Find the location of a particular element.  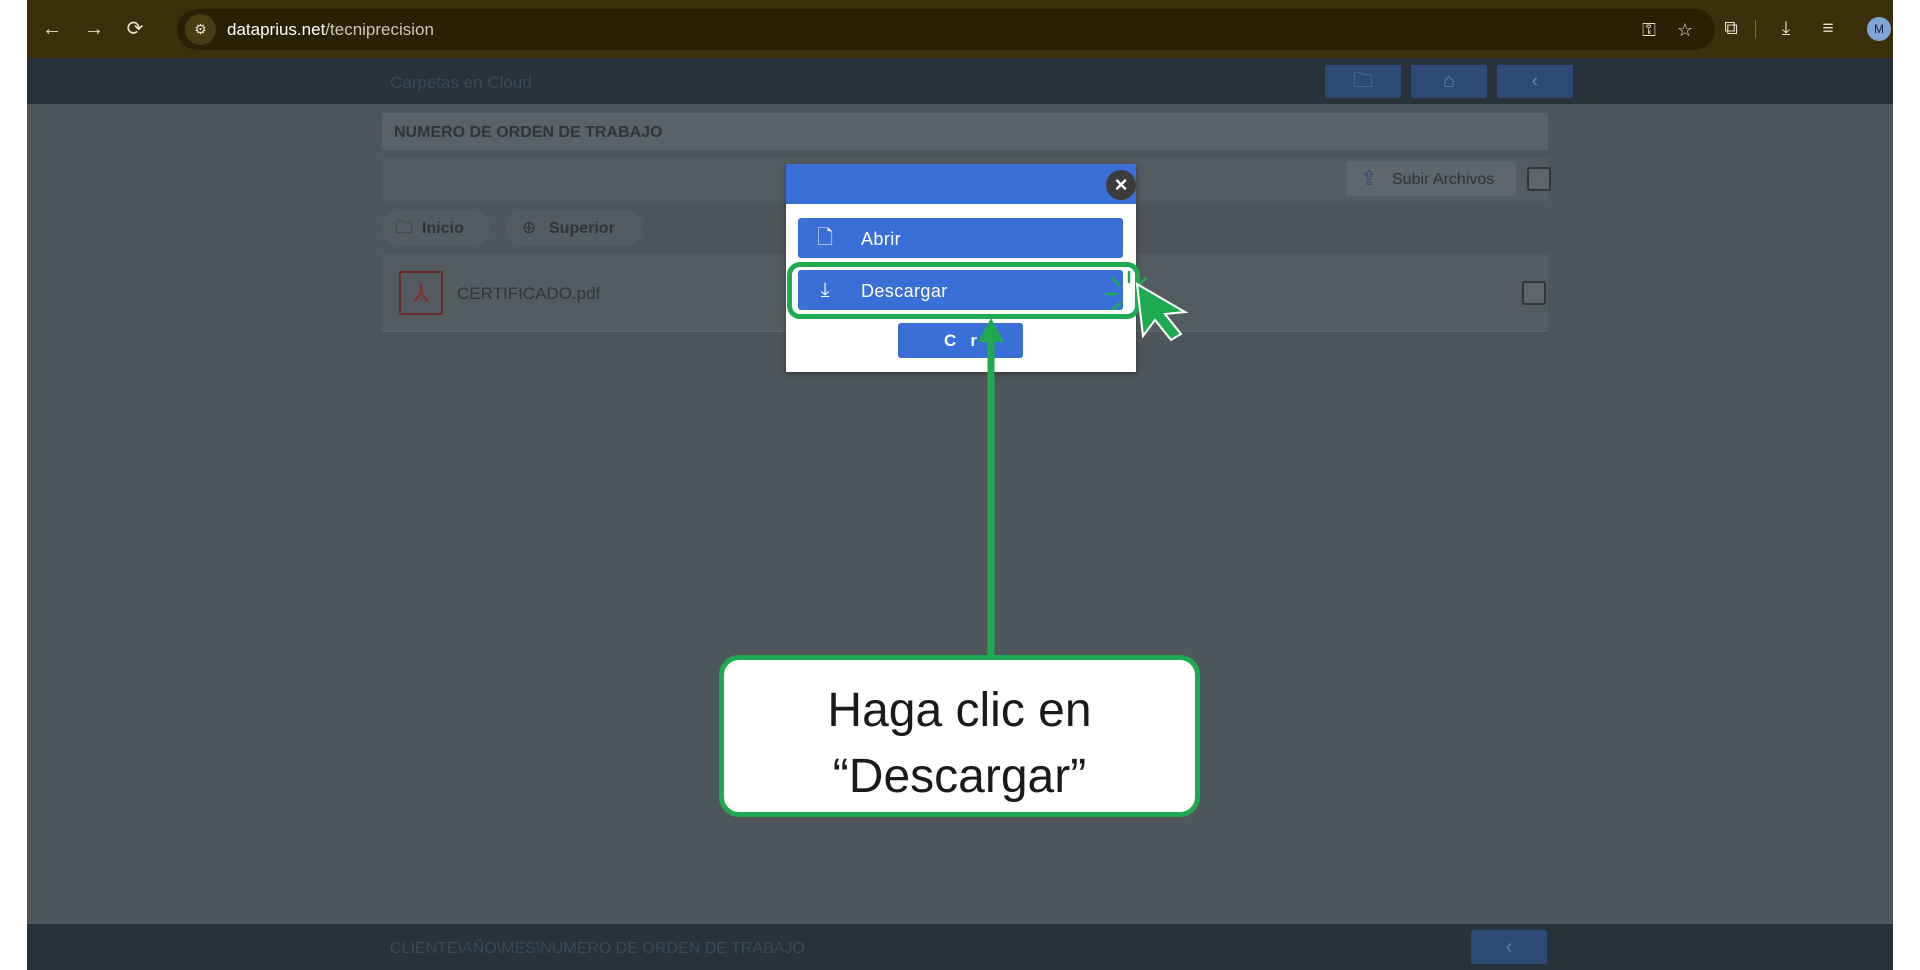

back-button: ‹ is located at coordinates (1535, 81).